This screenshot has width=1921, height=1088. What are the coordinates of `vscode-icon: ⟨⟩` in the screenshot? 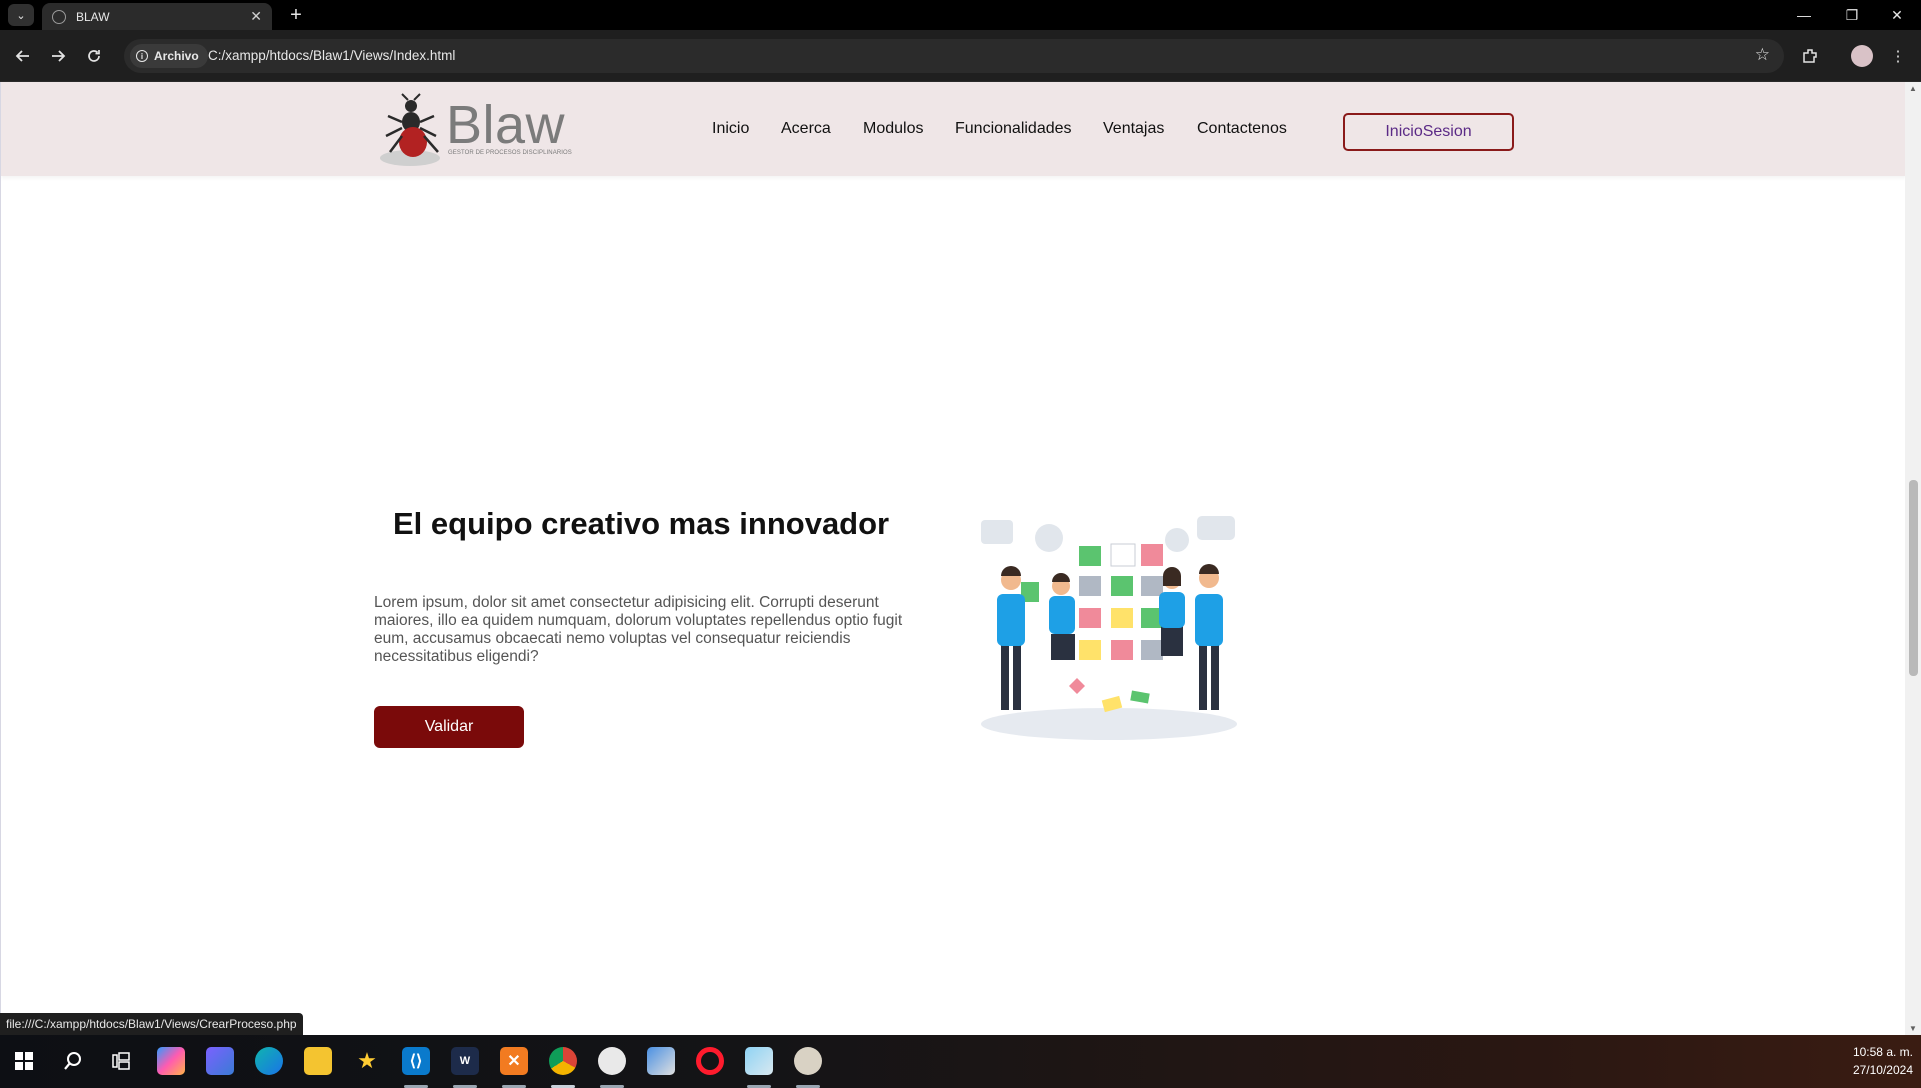 It's located at (416, 1061).